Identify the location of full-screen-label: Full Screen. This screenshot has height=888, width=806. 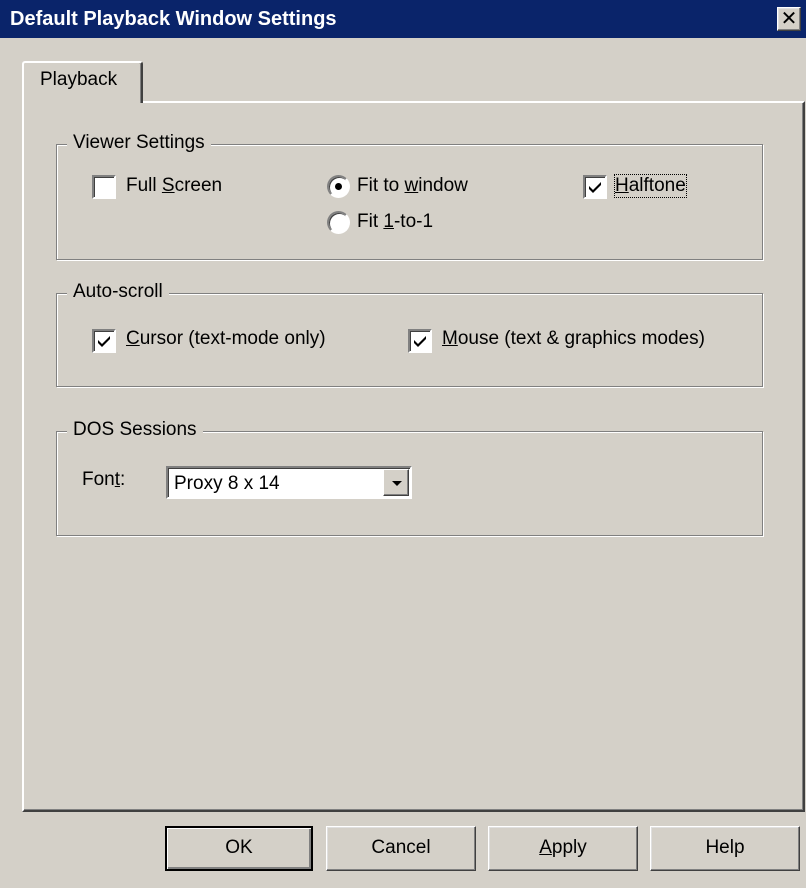
(174, 186).